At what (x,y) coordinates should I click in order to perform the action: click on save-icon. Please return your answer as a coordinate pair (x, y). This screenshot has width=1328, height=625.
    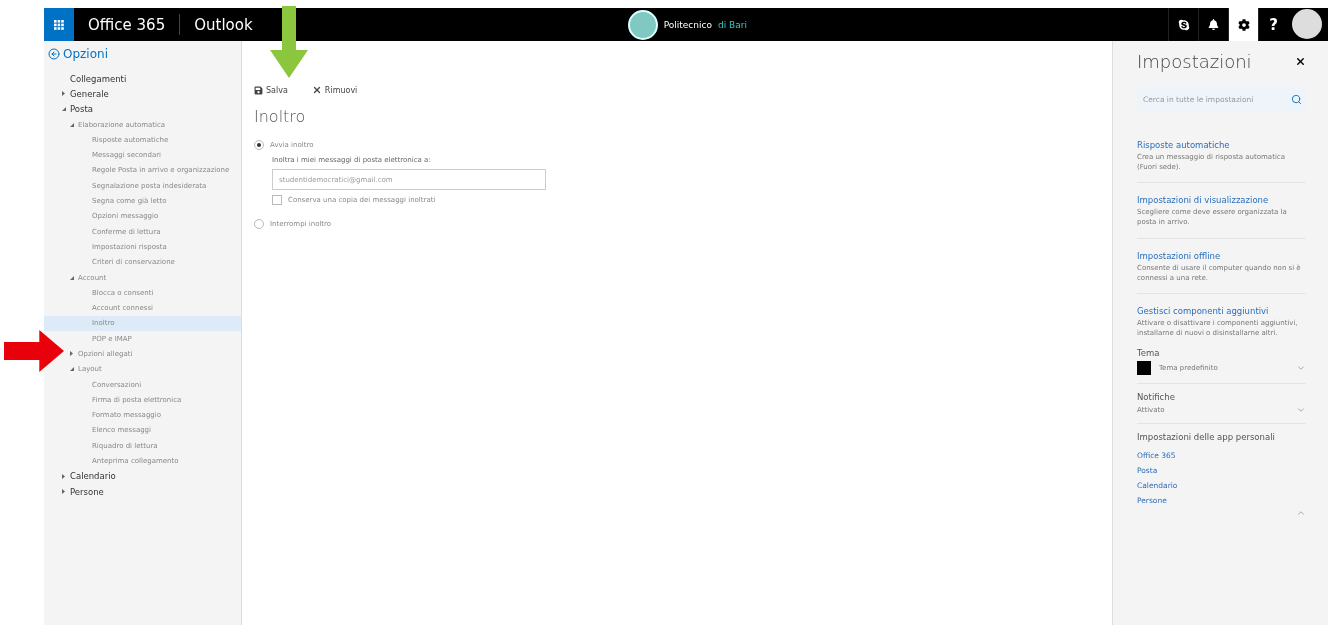
    Looking at the image, I should click on (258, 90).